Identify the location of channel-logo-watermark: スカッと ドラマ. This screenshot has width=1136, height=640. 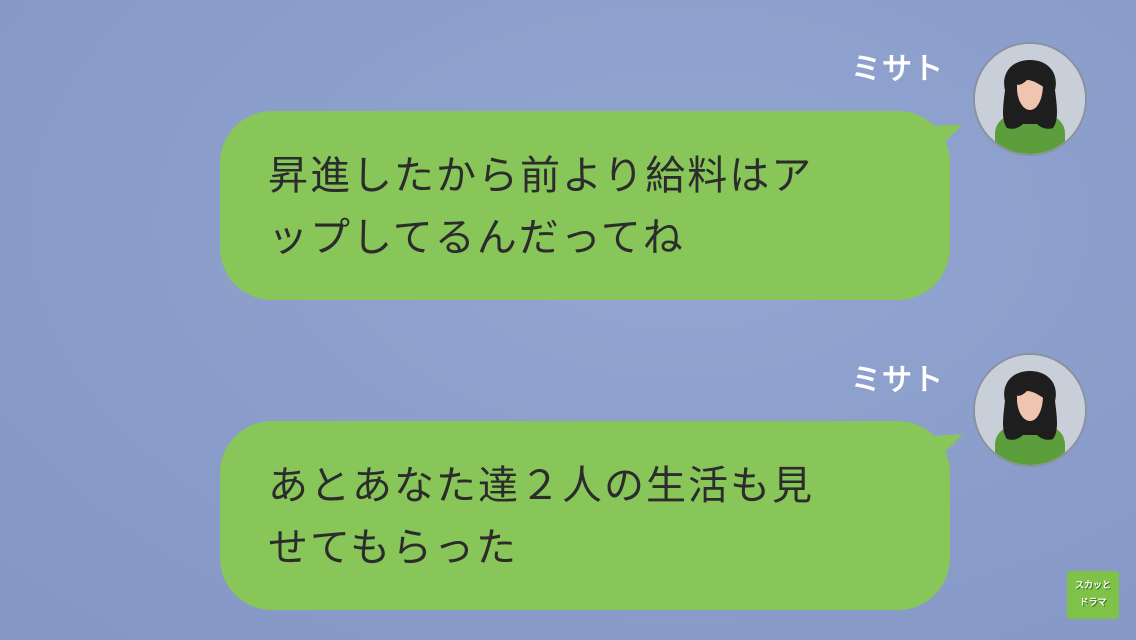
(1093, 595).